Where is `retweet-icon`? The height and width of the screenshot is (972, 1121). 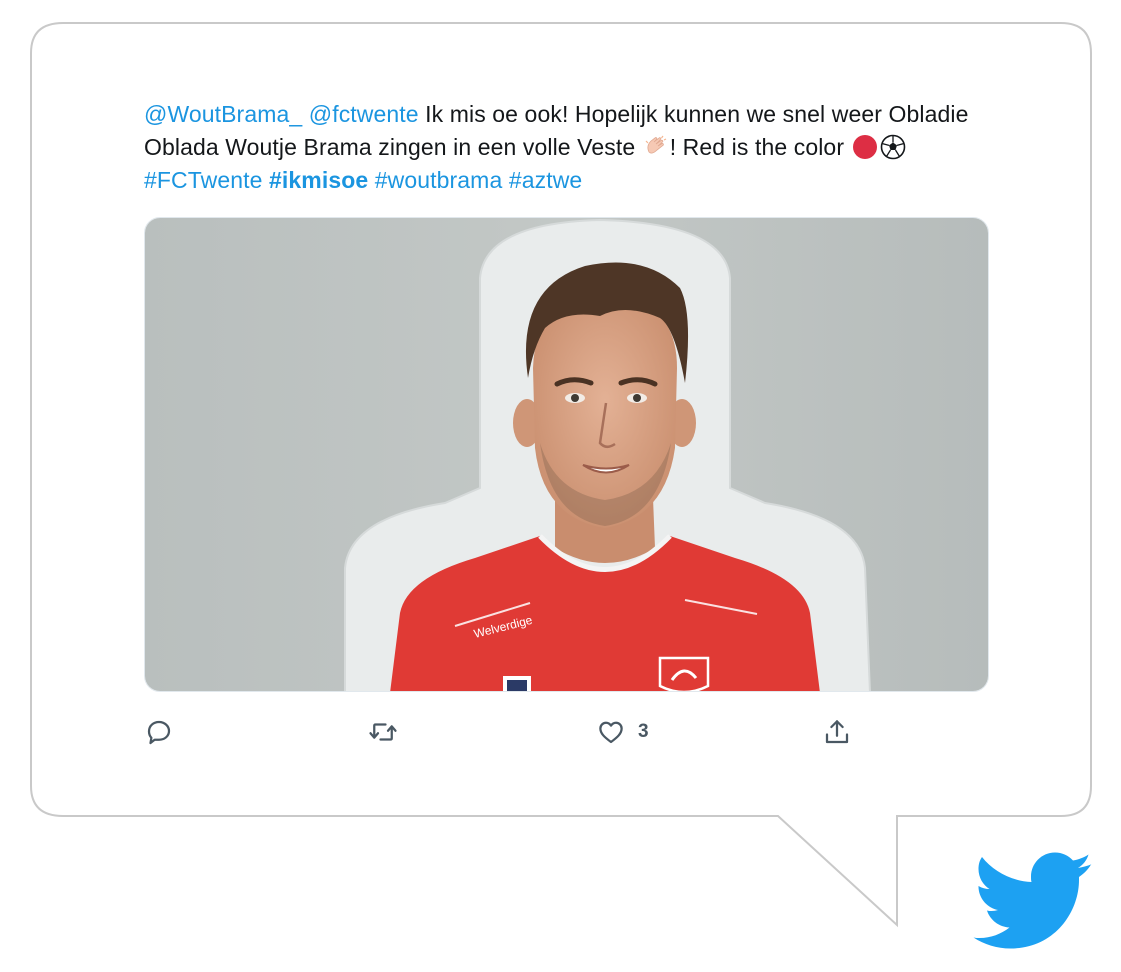 retweet-icon is located at coordinates (383, 732).